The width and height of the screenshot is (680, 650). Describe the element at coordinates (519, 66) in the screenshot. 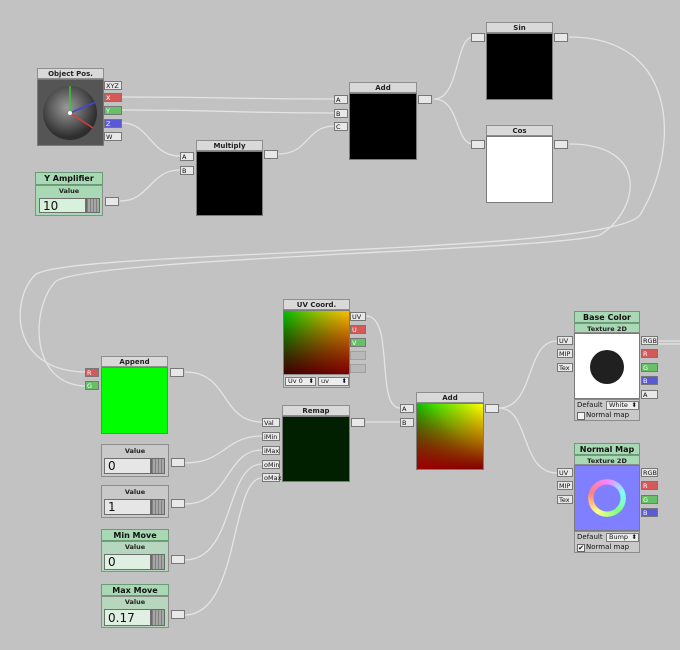

I see `sin-preview` at that location.